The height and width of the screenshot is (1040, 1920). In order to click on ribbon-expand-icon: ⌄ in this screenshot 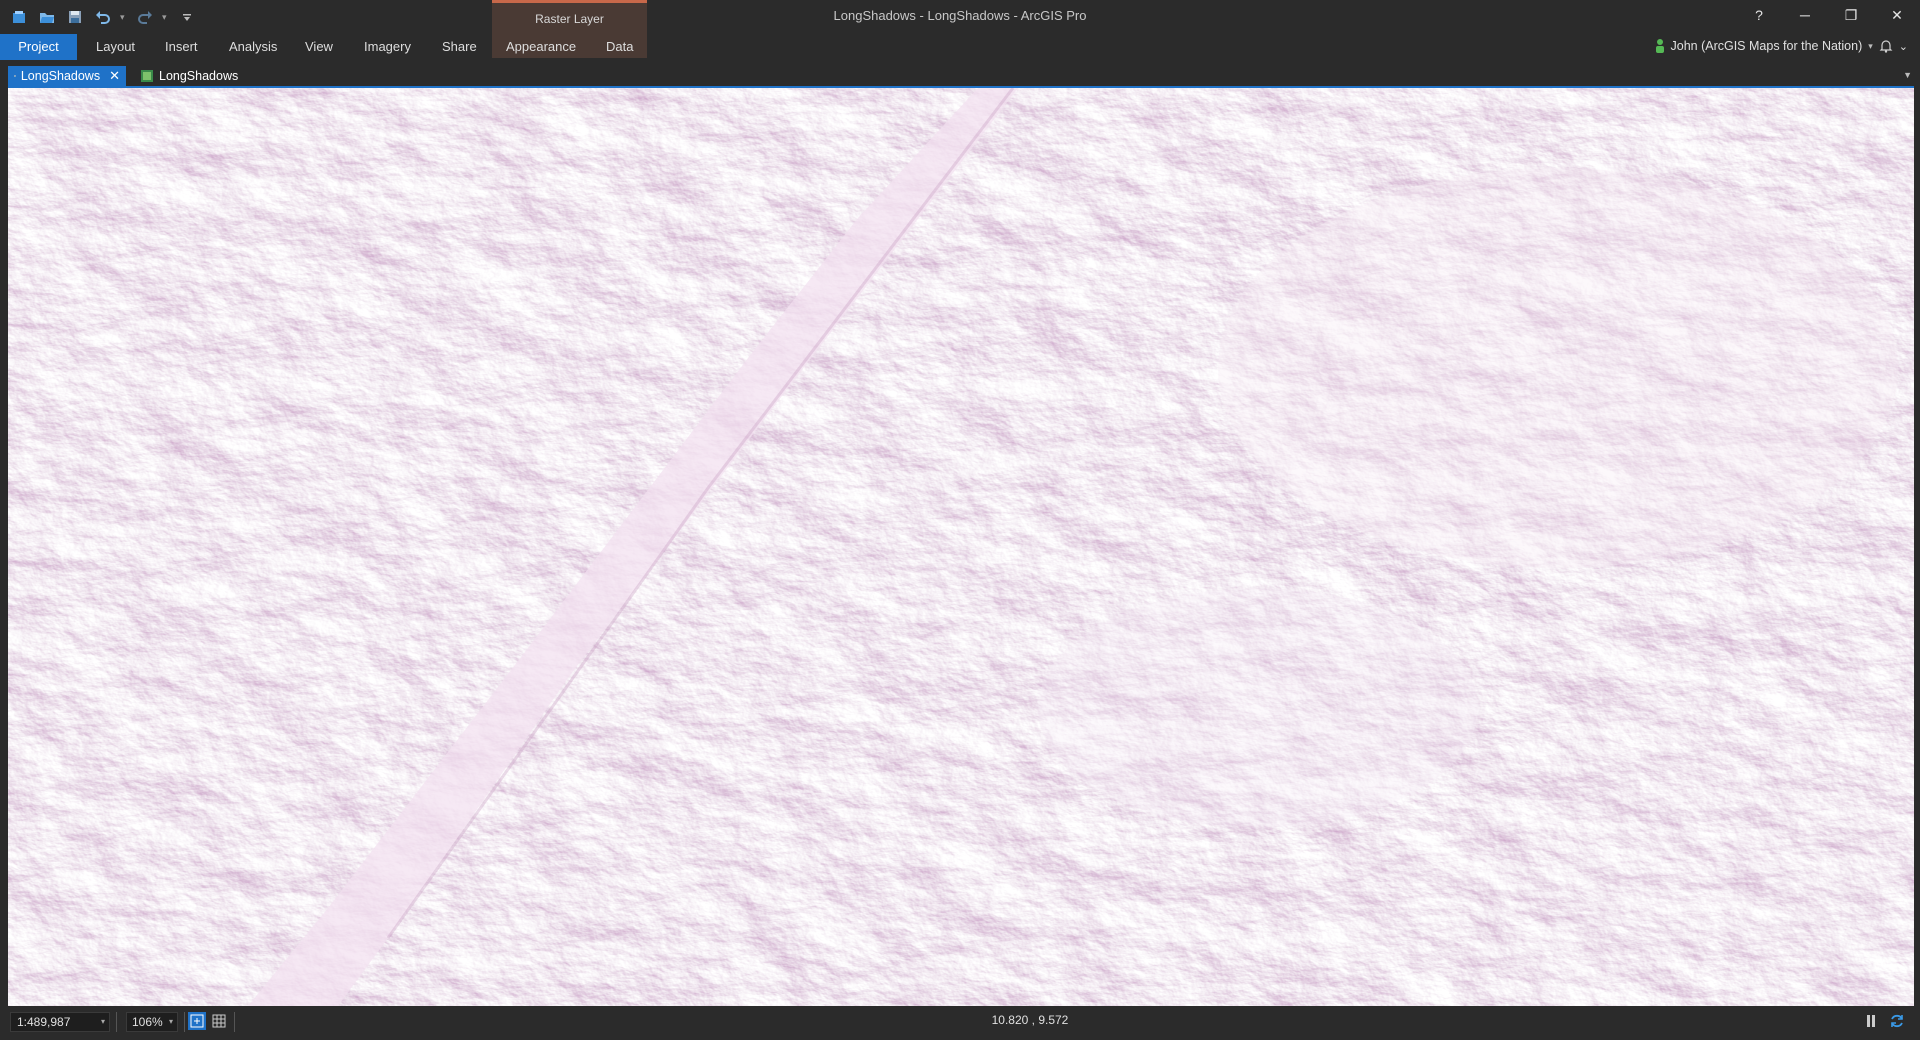, I will do `click(1903, 46)`.